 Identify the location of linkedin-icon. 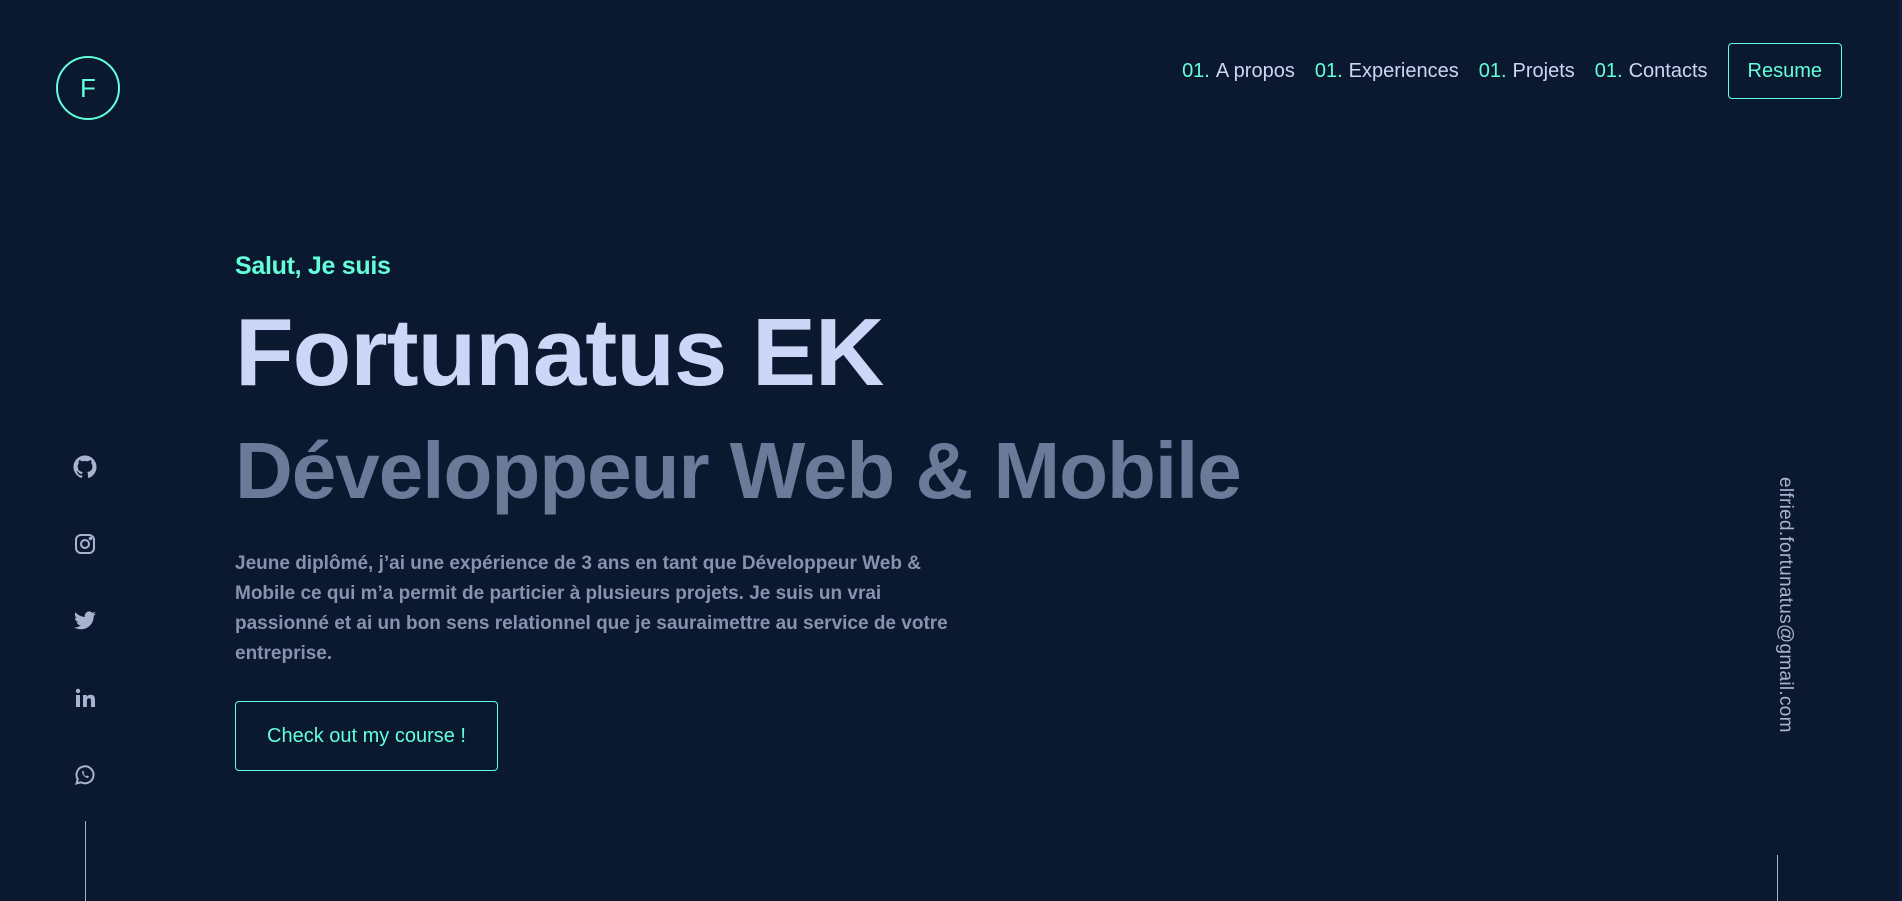
(85, 698).